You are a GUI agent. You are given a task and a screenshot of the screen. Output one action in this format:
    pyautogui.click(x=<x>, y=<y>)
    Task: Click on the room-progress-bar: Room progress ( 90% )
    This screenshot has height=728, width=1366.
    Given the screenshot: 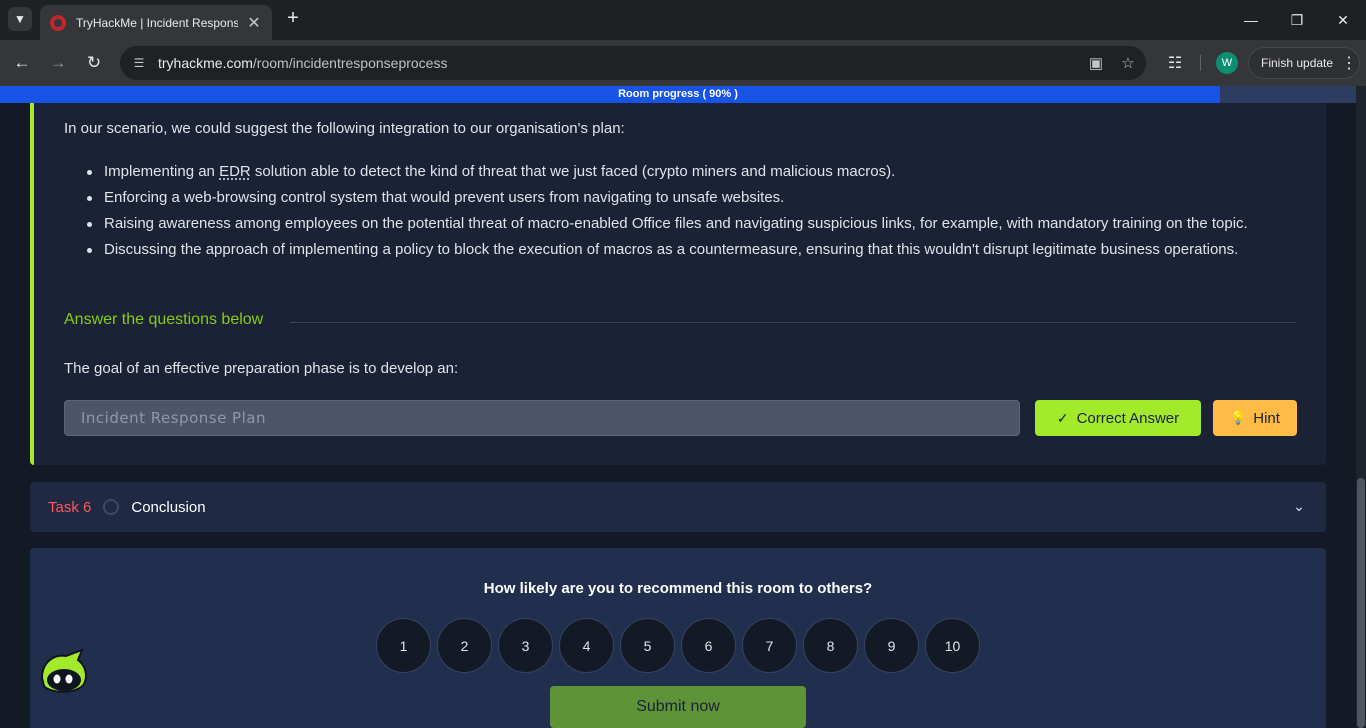 What is the action you would take?
    pyautogui.click(x=678, y=94)
    